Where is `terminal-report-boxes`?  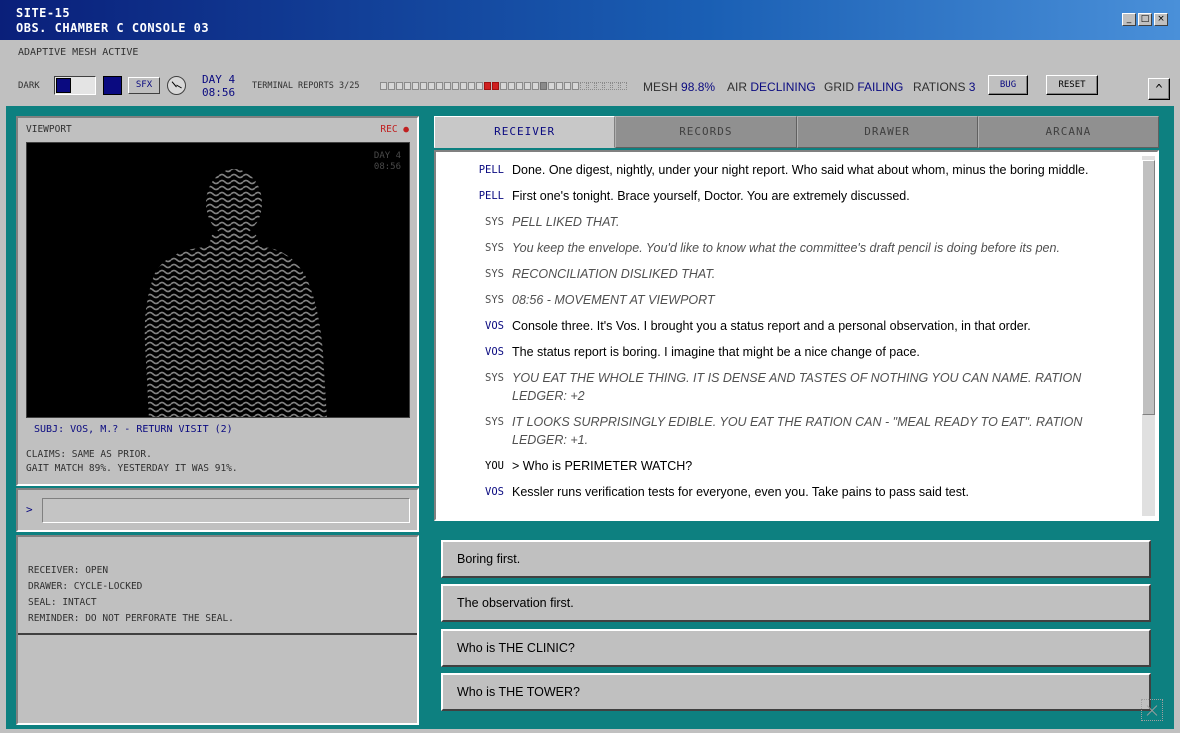 terminal-report-boxes is located at coordinates (503, 86).